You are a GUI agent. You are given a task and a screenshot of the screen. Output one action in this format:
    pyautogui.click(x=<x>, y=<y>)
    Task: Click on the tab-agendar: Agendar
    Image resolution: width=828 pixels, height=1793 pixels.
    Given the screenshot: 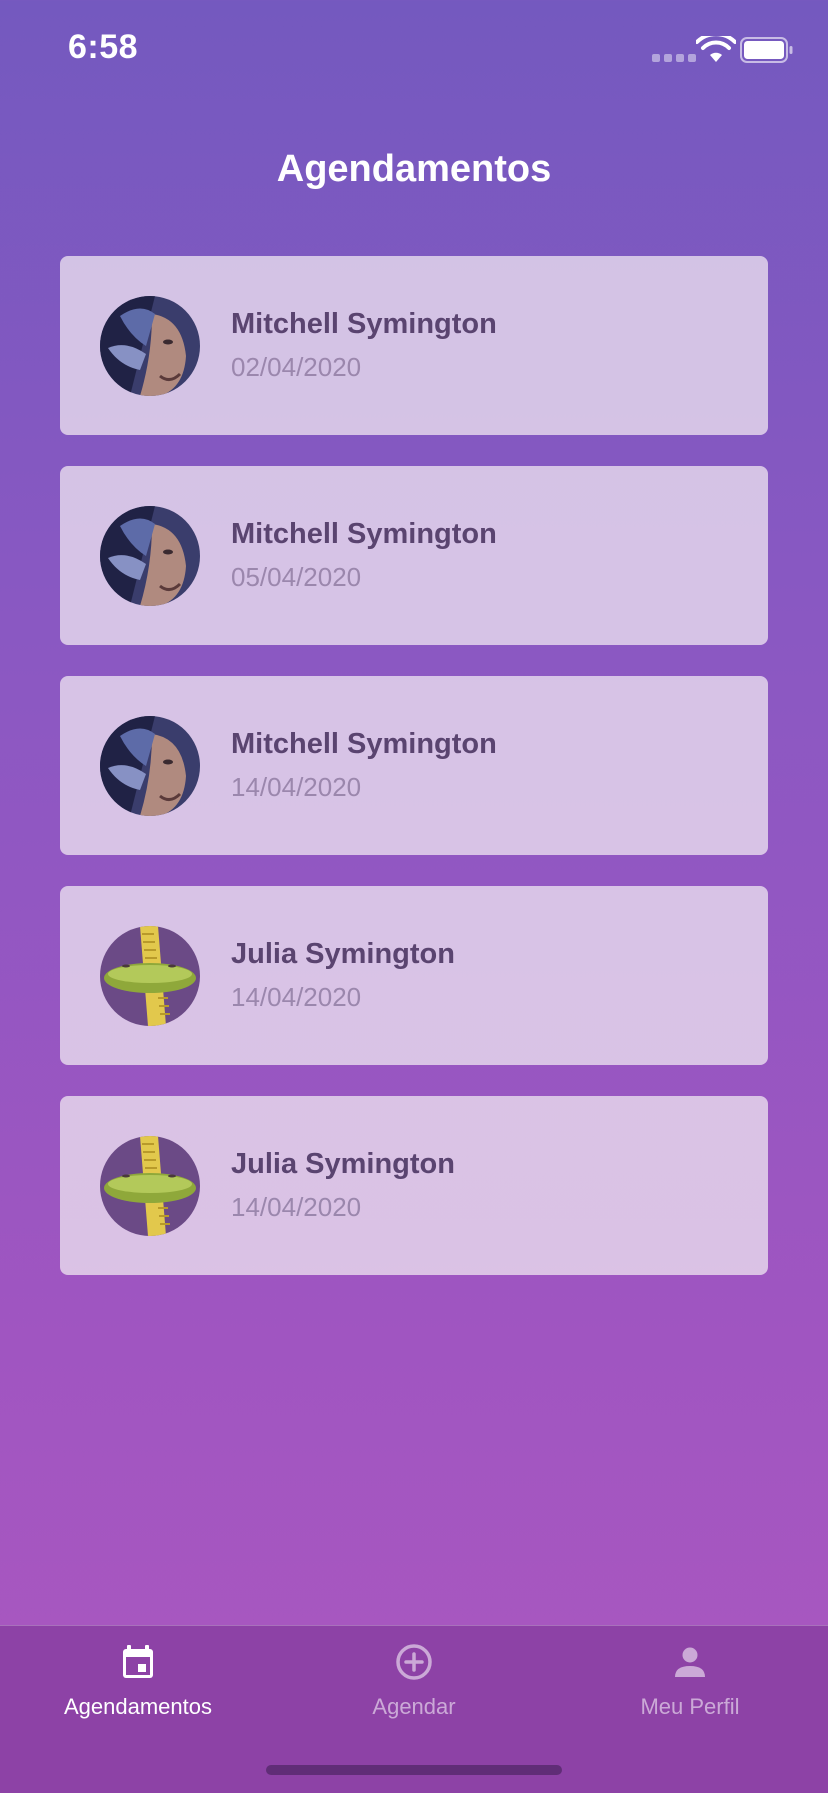 What is the action you would take?
    pyautogui.click(x=414, y=1697)
    